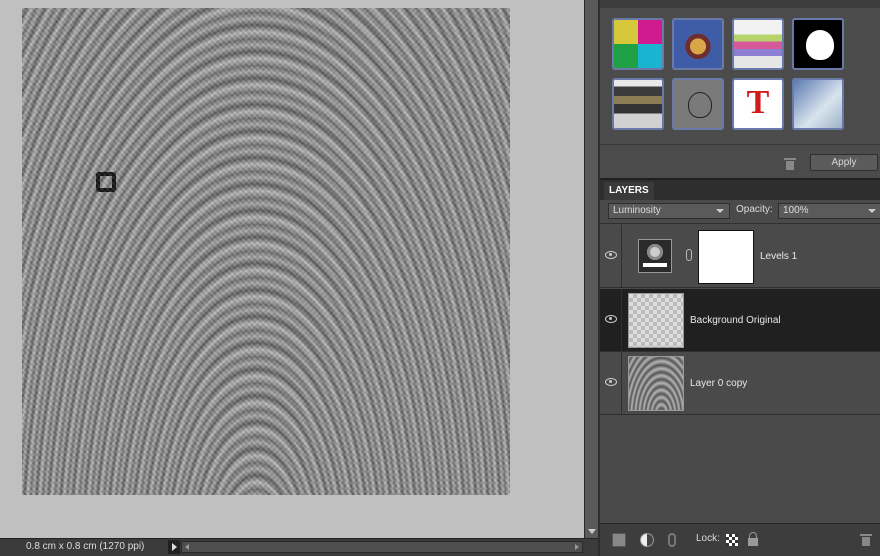  I want to click on opacity-value: 100%, so click(796, 210).